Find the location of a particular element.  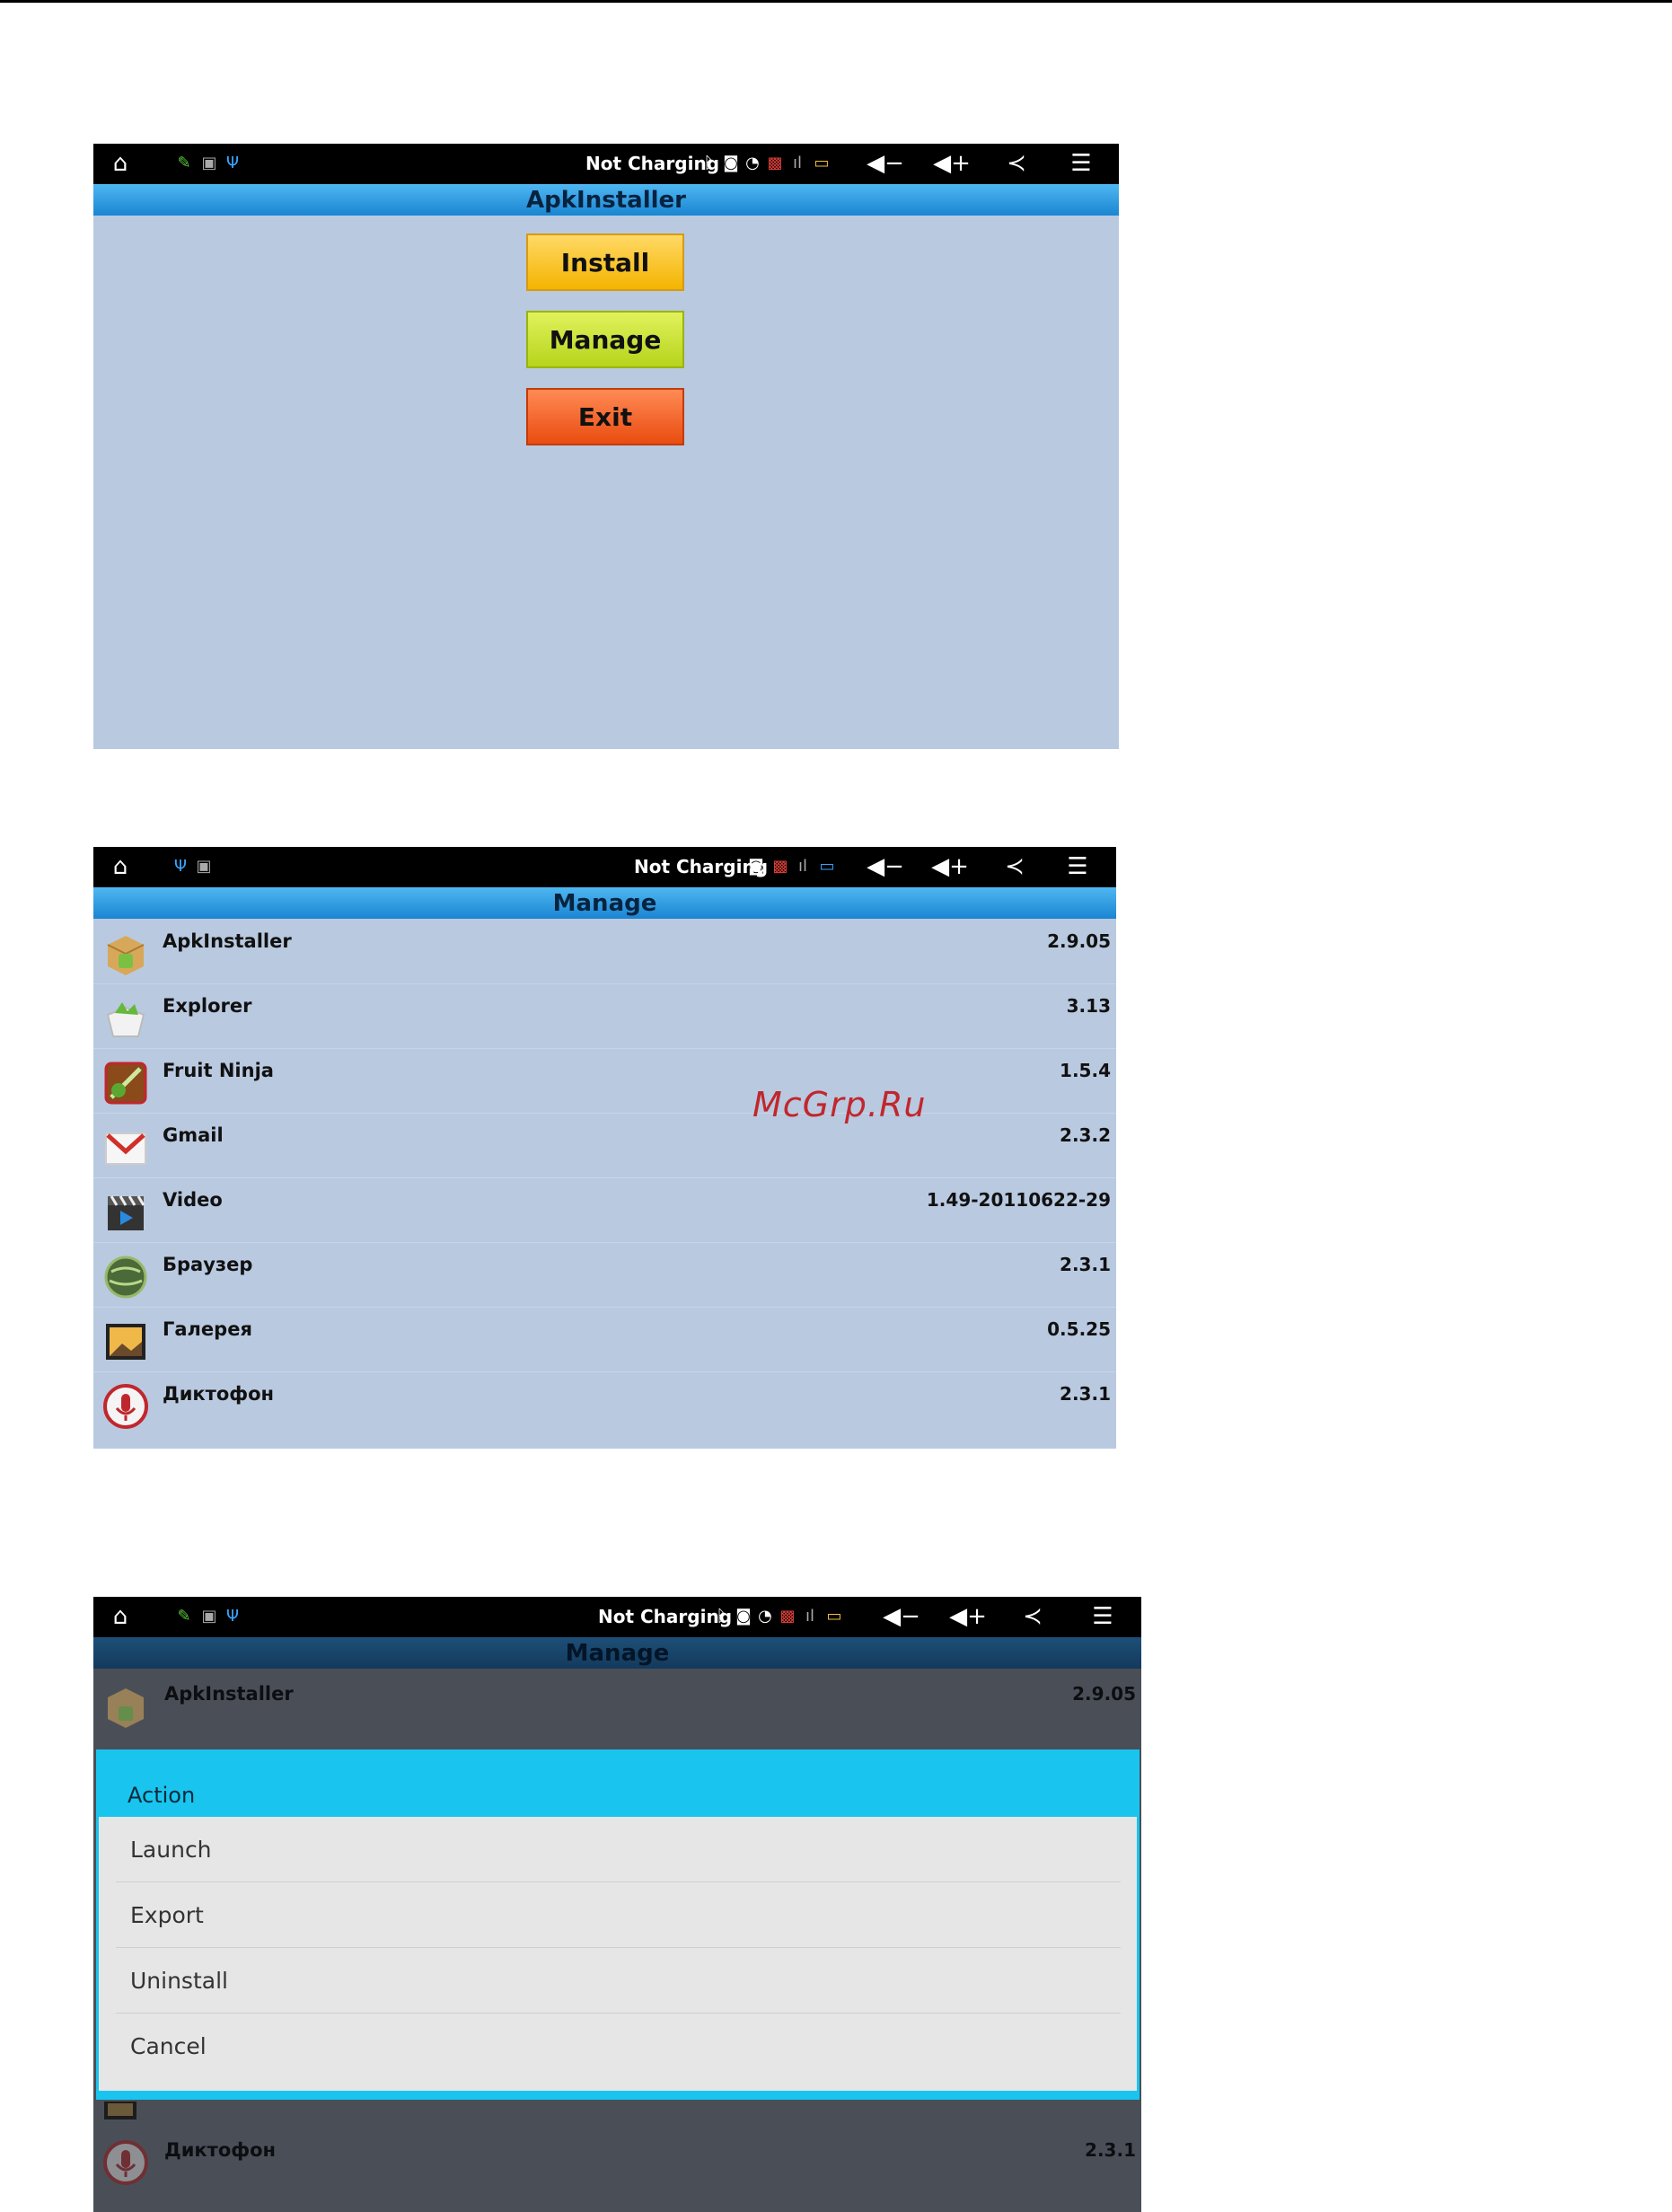

app-version: 1.49-20110622-29 is located at coordinates (1018, 1200).